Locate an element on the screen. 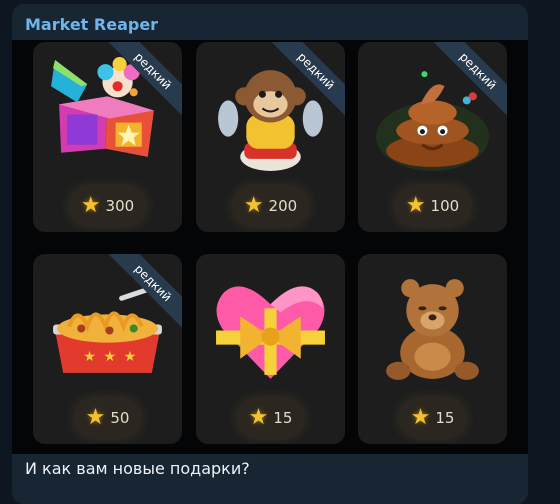  gift-card-poop: редкий ★ 100 is located at coordinates (432, 137).